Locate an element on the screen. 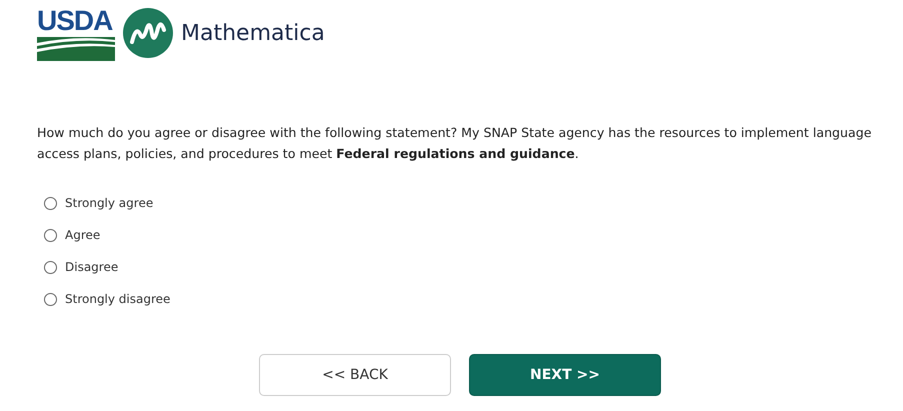  option-label: Disagree is located at coordinates (91, 267).